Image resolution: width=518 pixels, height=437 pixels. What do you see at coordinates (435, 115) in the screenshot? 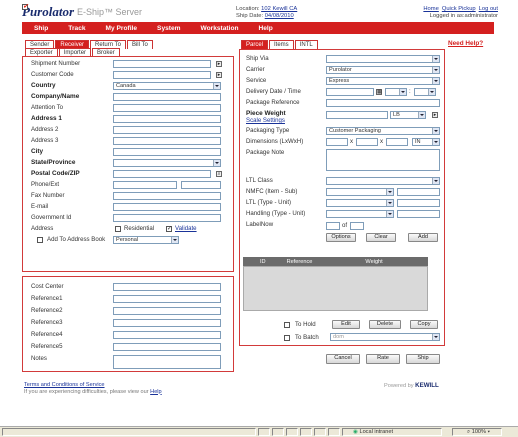
I see `scale-read-icon: ▸` at bounding box center [435, 115].